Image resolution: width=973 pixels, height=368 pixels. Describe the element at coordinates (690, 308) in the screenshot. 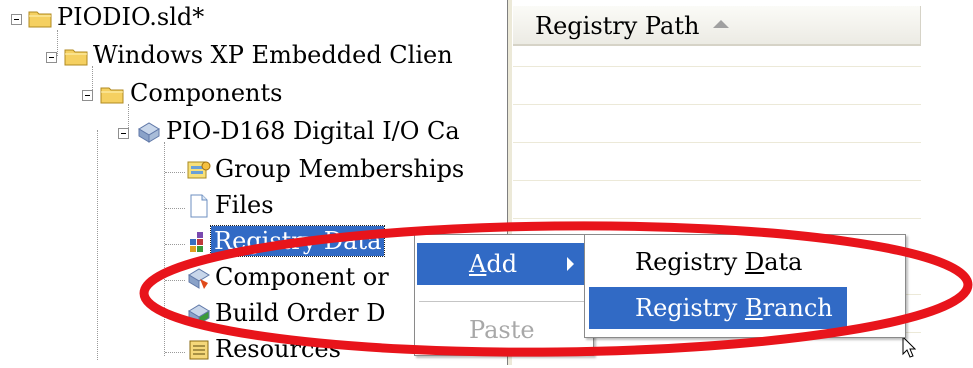

I see `menu-item-registry-branch-prefix: Registry` at that location.